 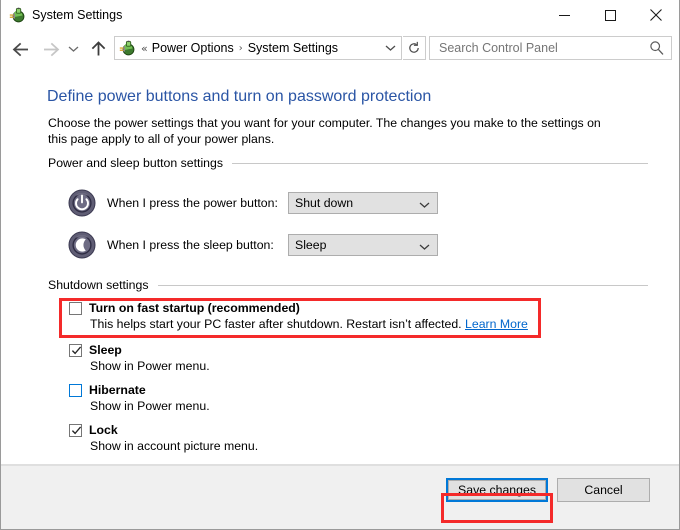 I want to click on search-box, so click(x=550, y=48).